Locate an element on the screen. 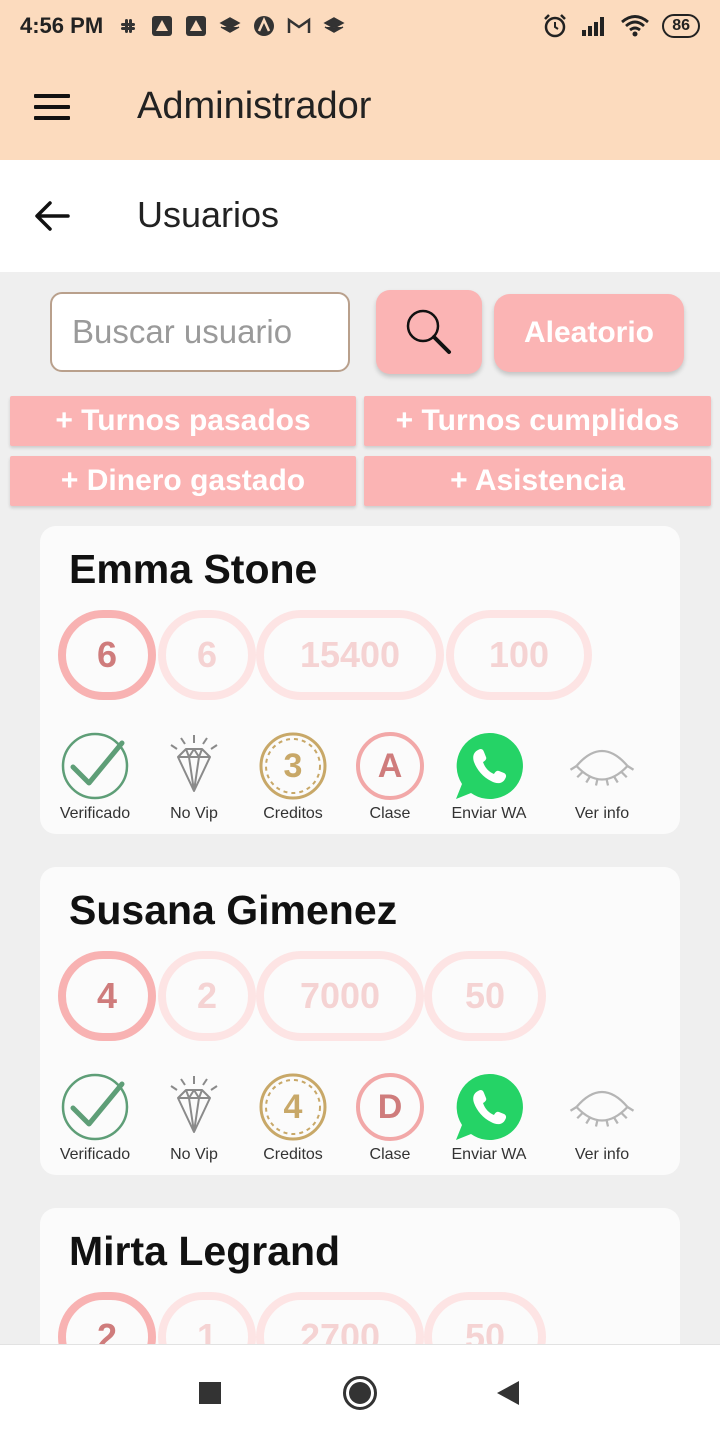  signal-icon is located at coordinates (593, 26).